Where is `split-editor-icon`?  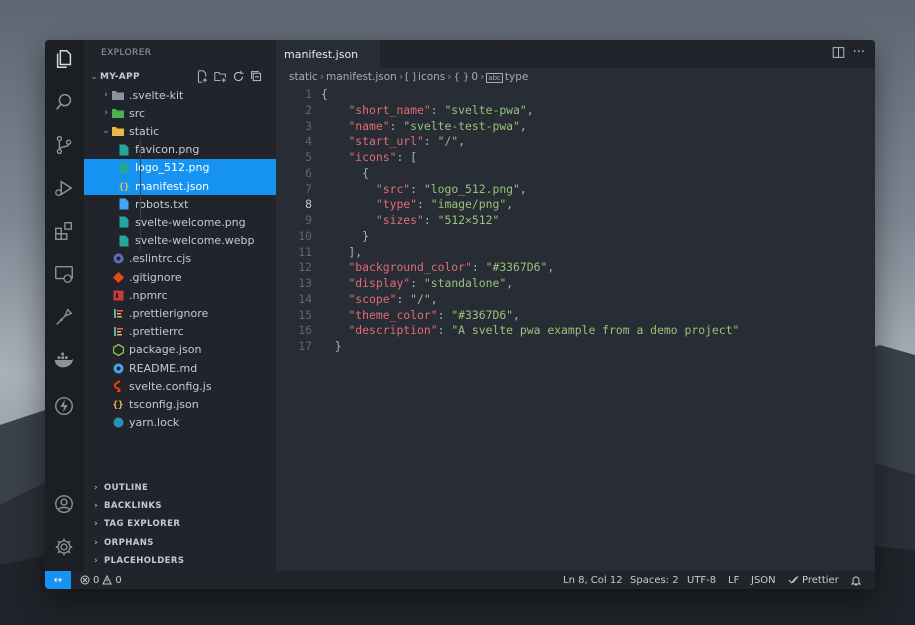
split-editor-icon is located at coordinates (838, 52).